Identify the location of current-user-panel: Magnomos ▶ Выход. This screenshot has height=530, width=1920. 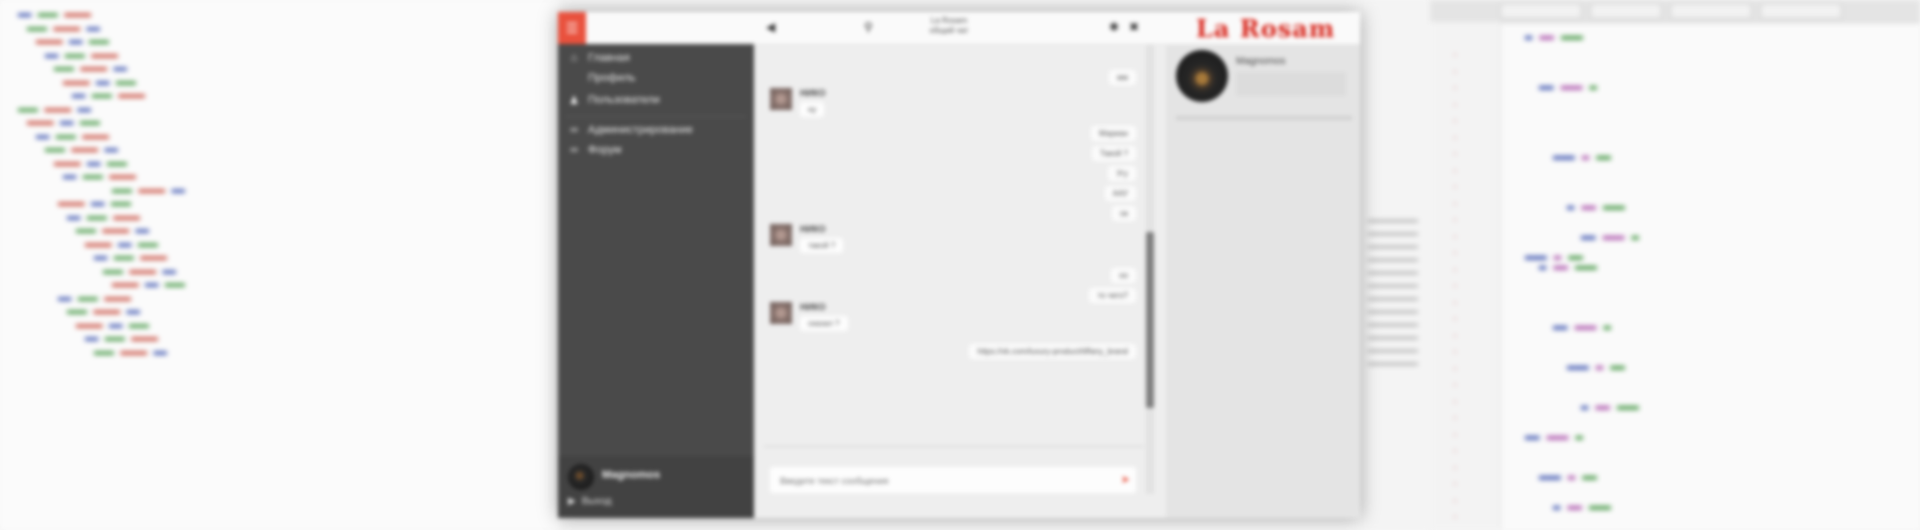
(656, 487).